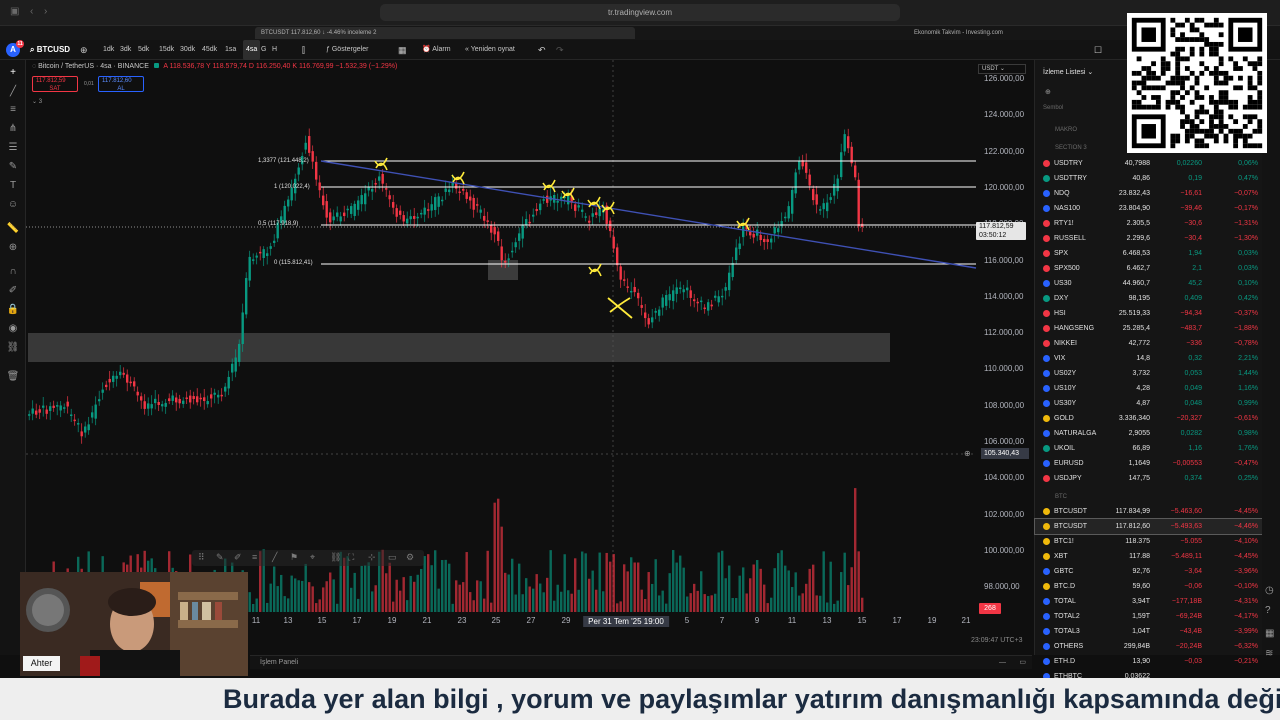  Describe the element at coordinates (166, 50) in the screenshot. I see `timeframe-15dk: 15dk` at that location.